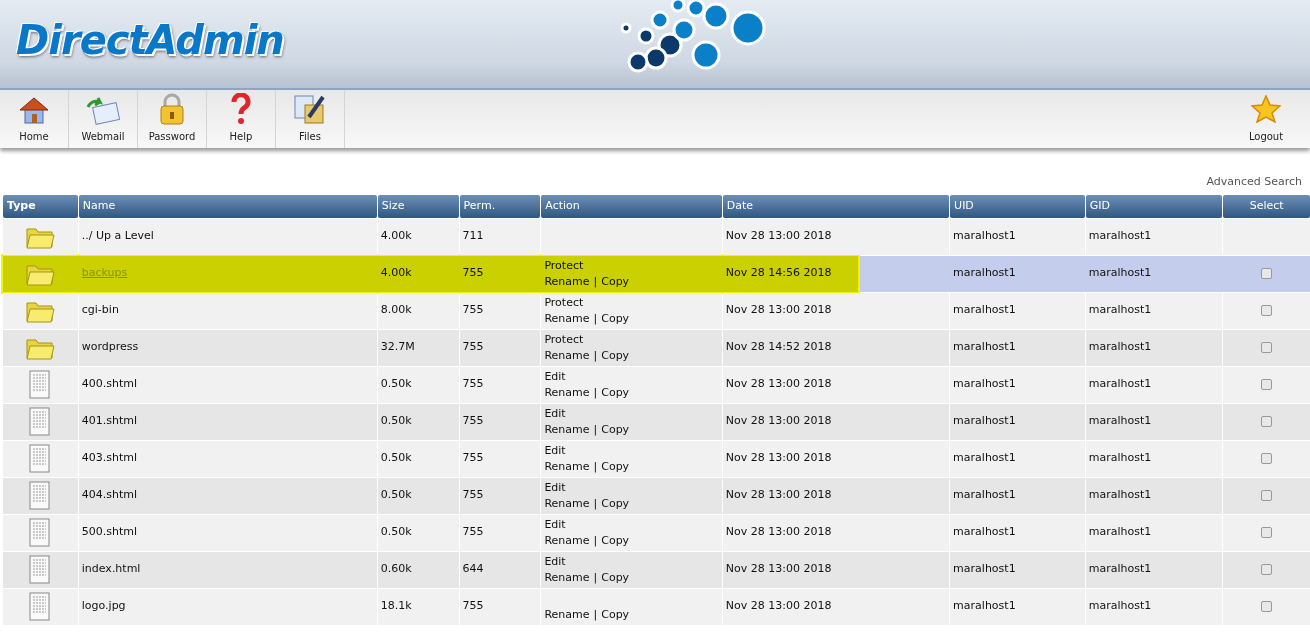  I want to click on column-header: Date, so click(836, 206).